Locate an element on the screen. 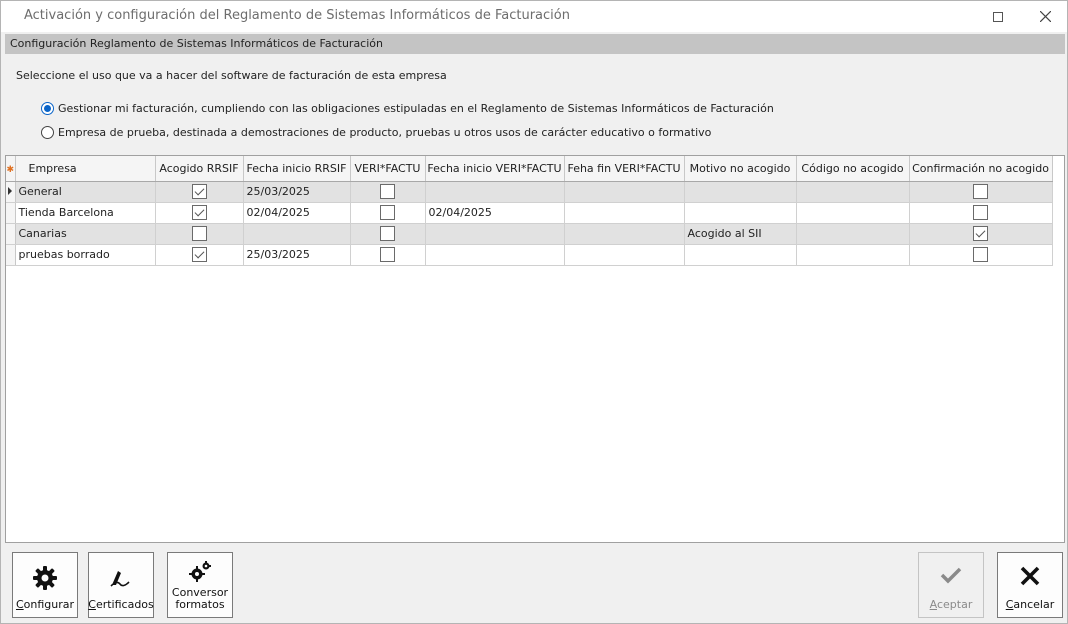  cell-empresa: Tienda Barcelona is located at coordinates (85, 213).